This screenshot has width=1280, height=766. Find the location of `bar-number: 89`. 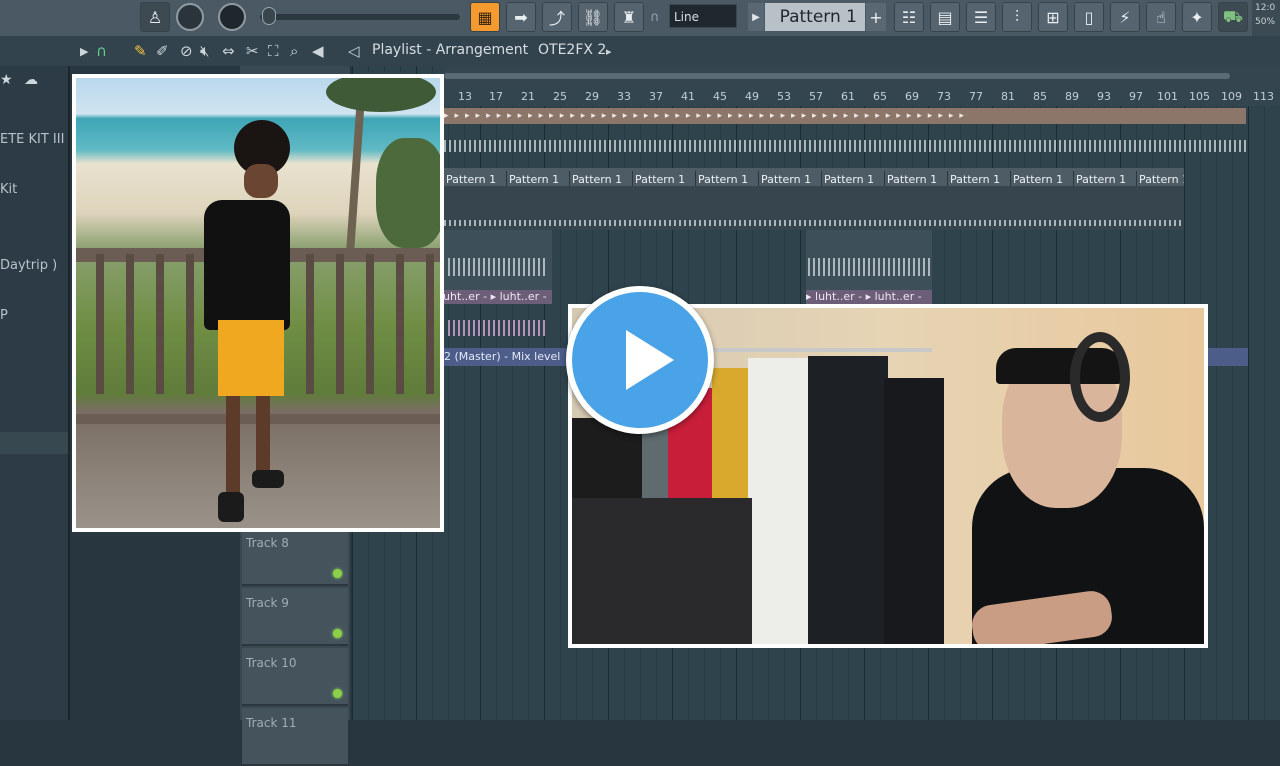

bar-number: 89 is located at coordinates (1072, 96).